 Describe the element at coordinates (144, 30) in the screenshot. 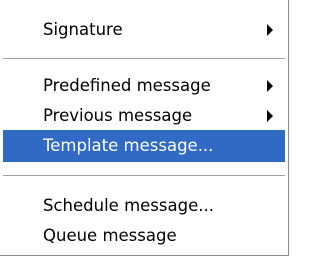

I see `menu-item-signature: Signature` at that location.